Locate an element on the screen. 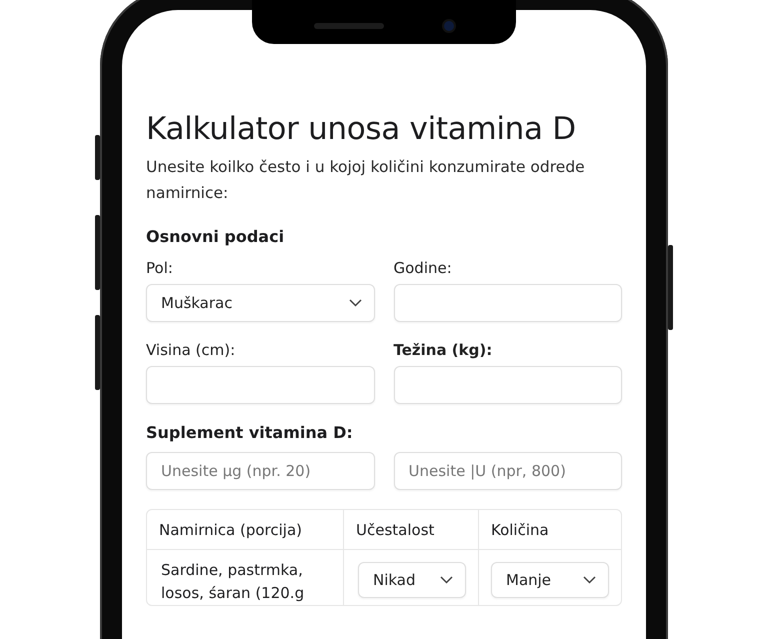 The width and height of the screenshot is (768, 639). speaker-icon is located at coordinates (349, 26).